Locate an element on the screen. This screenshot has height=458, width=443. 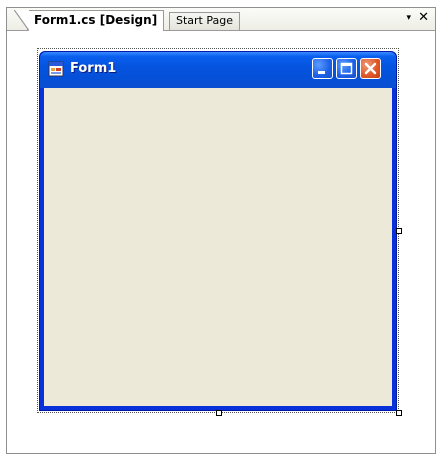
resize-handle-corner is located at coordinates (399, 413).